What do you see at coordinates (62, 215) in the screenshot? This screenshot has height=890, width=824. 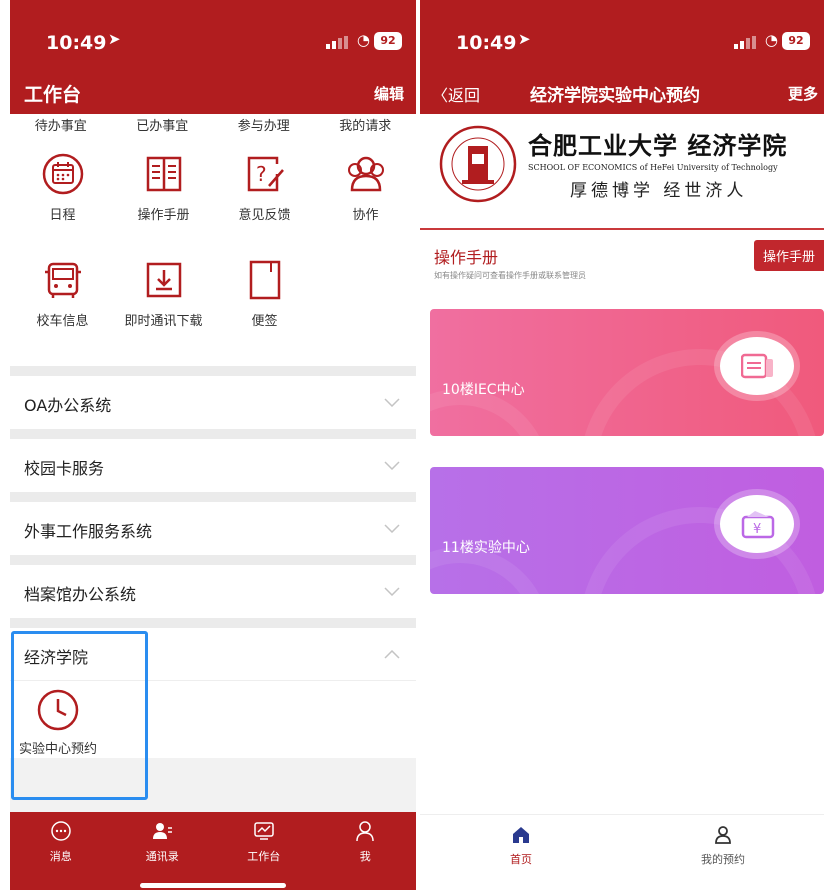 I see `shortcut-label: 日程` at bounding box center [62, 215].